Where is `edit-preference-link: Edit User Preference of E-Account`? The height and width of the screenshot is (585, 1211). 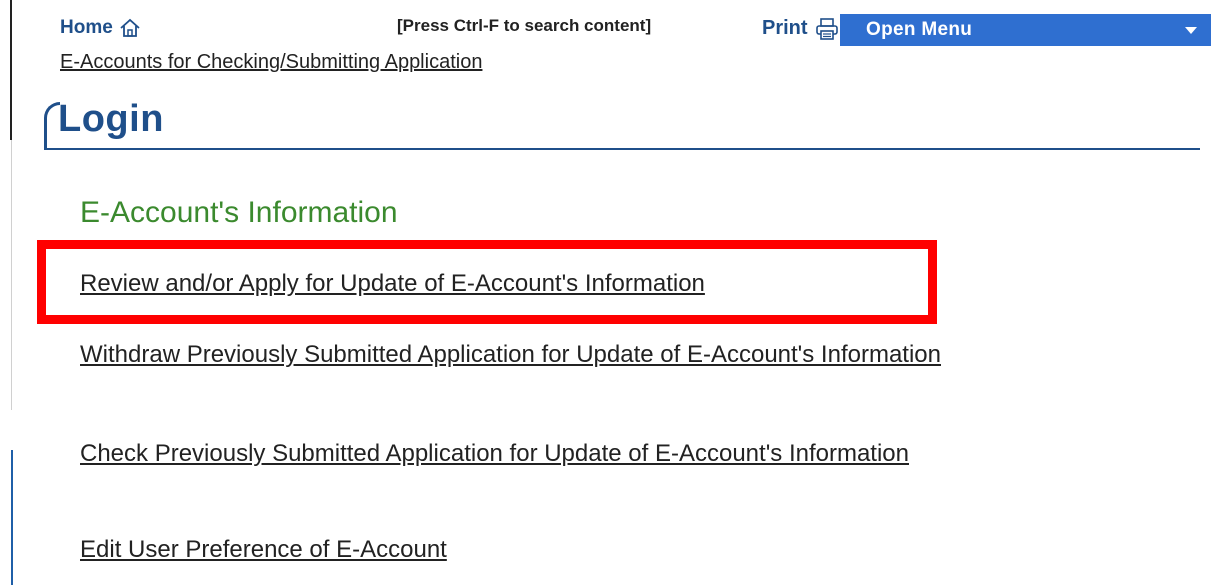
edit-preference-link: Edit User Preference of E-Account is located at coordinates (263, 550).